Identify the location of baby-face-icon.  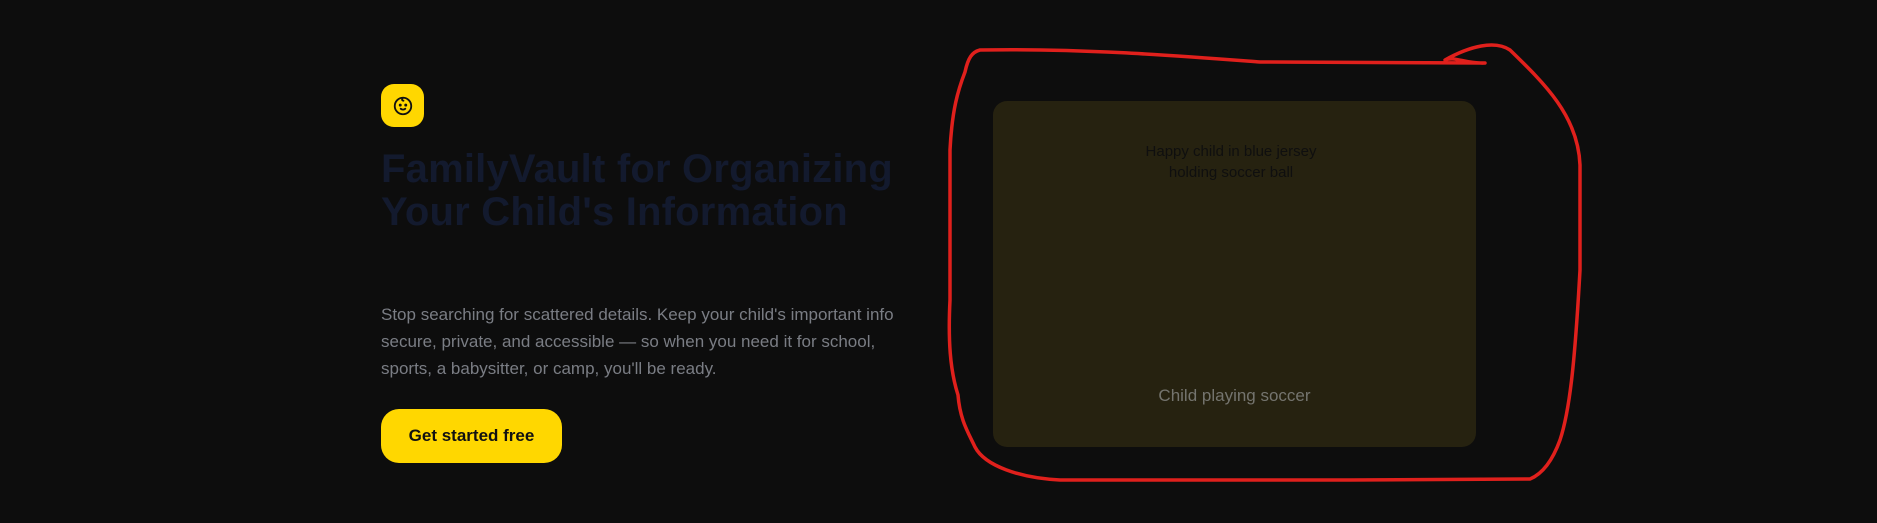
(402, 105).